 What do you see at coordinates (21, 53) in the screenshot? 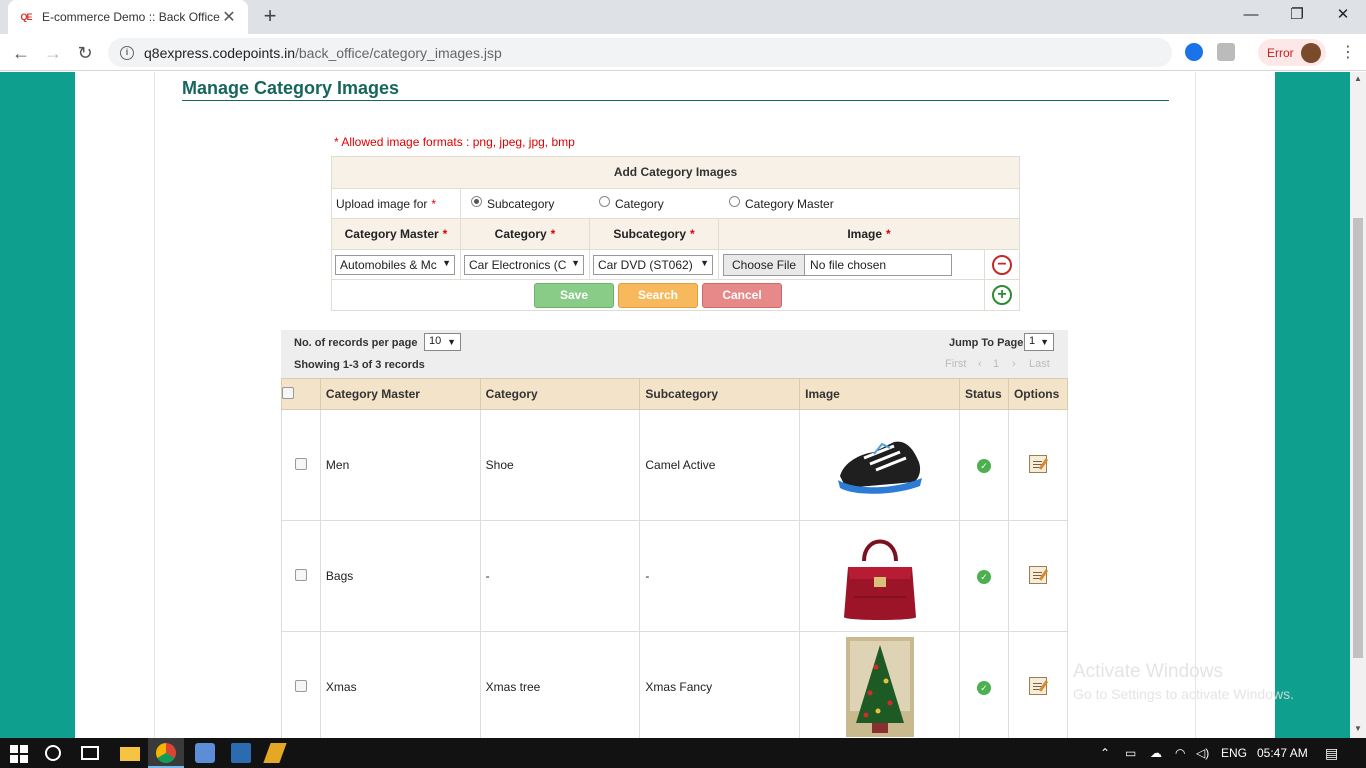
I see `back-arrow-icon: ←` at bounding box center [21, 53].